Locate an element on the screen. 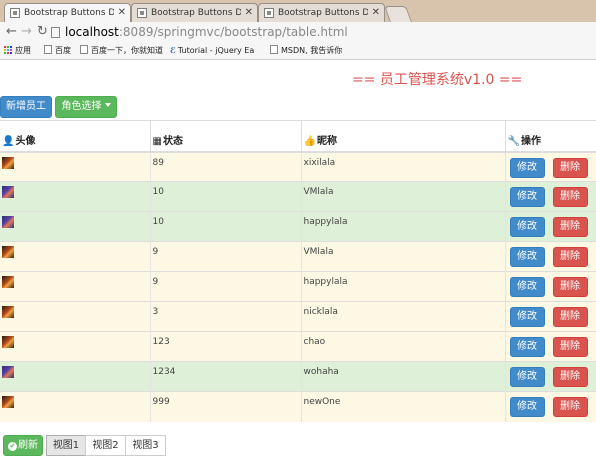  bookmark-baidu-search: 百度一下，你就知道 is located at coordinates (121, 50).